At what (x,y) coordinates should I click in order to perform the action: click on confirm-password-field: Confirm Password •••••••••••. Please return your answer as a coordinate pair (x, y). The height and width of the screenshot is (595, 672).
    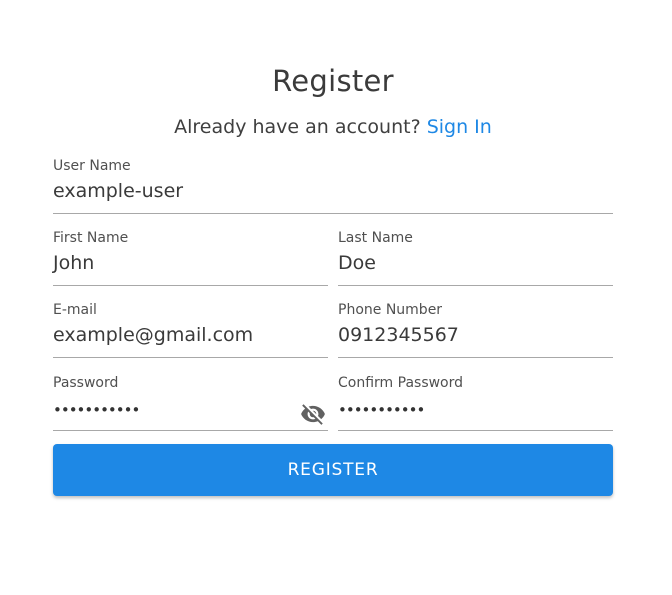
    Looking at the image, I should click on (475, 403).